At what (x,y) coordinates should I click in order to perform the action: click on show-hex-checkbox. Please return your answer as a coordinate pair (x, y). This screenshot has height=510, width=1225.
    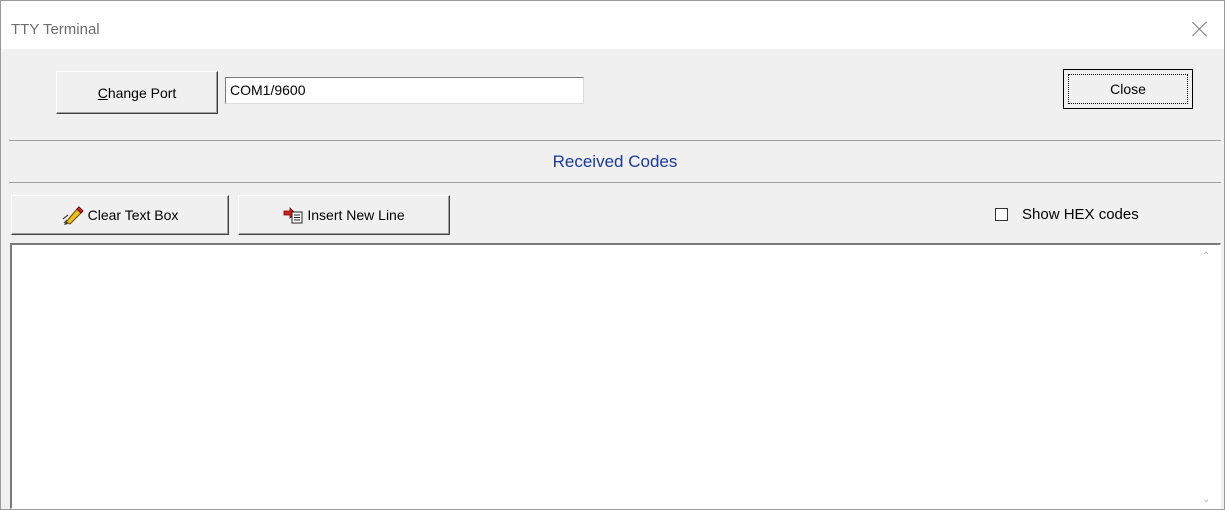
    Looking at the image, I should click on (1001, 214).